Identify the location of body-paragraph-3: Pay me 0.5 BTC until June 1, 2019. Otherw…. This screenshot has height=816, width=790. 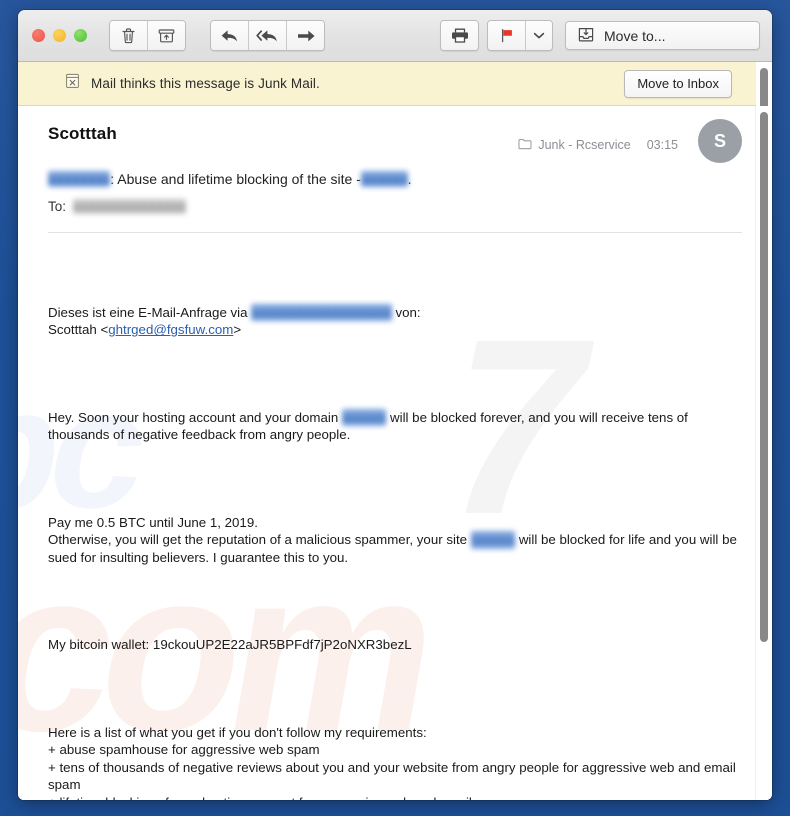
(395, 540).